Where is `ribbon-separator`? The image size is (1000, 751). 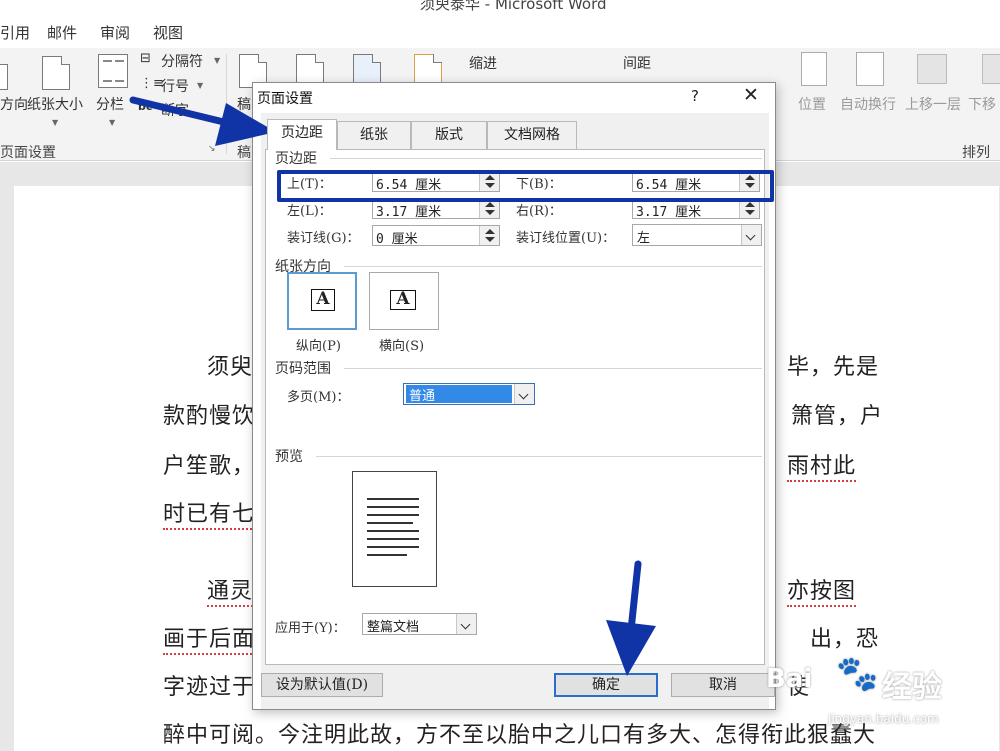
ribbon-separator is located at coordinates (226, 104).